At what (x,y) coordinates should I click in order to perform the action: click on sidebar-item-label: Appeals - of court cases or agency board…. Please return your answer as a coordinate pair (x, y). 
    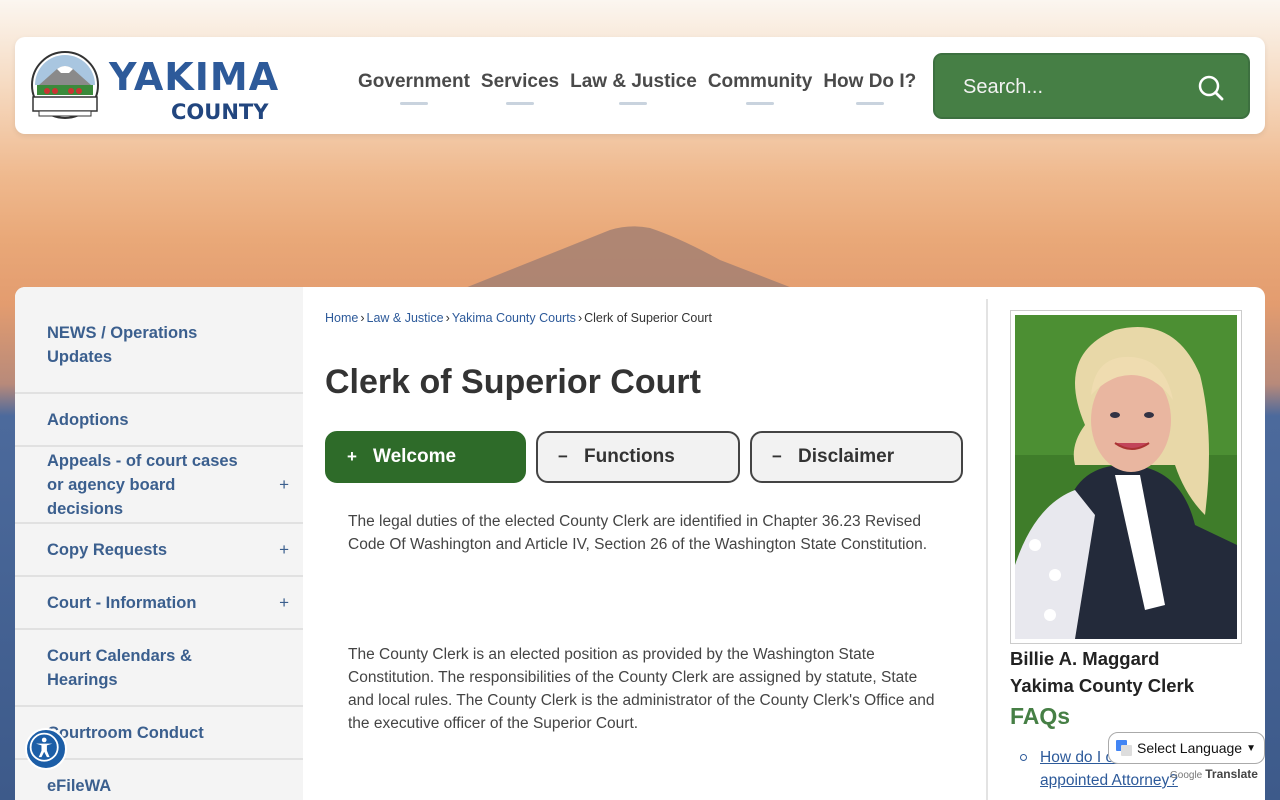
    Looking at the image, I should click on (142, 484).